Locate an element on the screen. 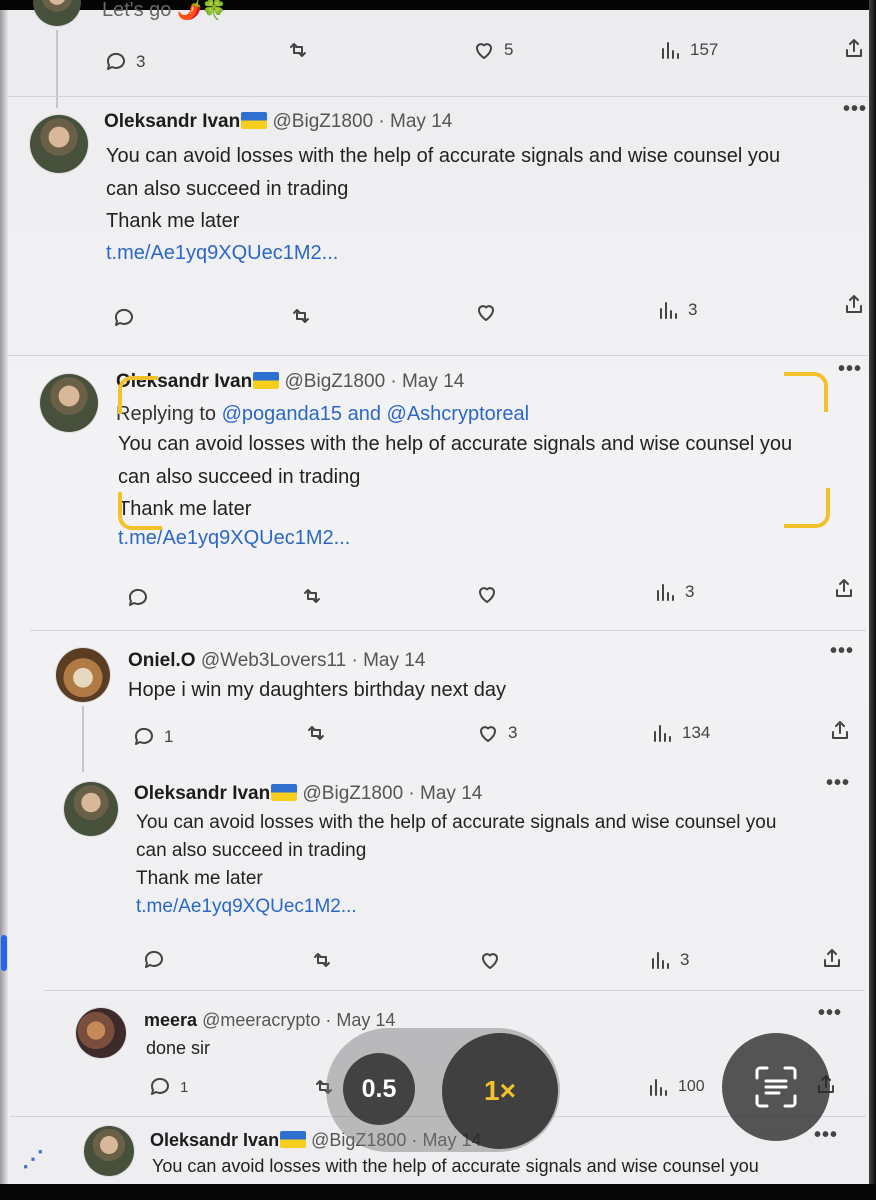  user-handle: @Web3Lovers11 is located at coordinates (273, 660).